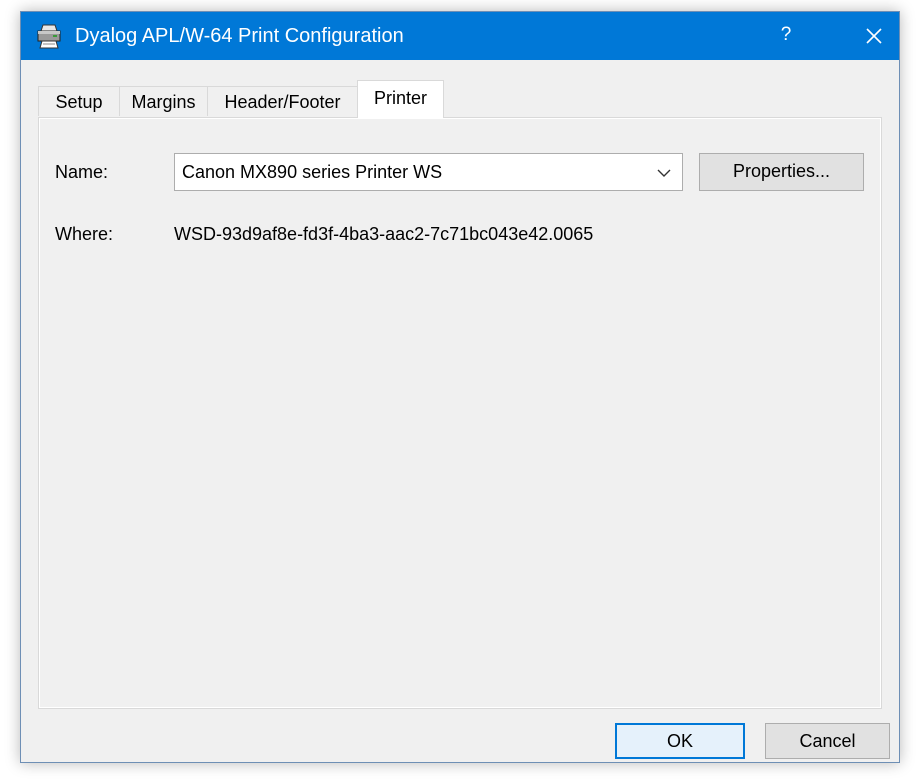  Describe the element at coordinates (239, 36) in the screenshot. I see `window-title: Dyalog APL/W-64 Print Configuration` at that location.